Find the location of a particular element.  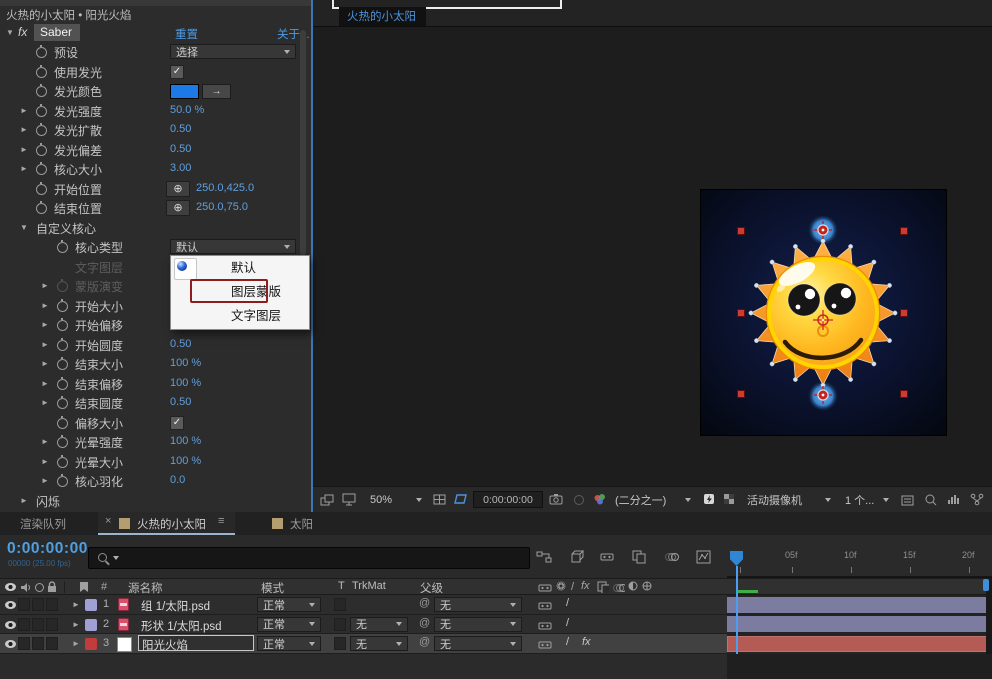

zoom-level-select: 50% is located at coordinates (396, 499).